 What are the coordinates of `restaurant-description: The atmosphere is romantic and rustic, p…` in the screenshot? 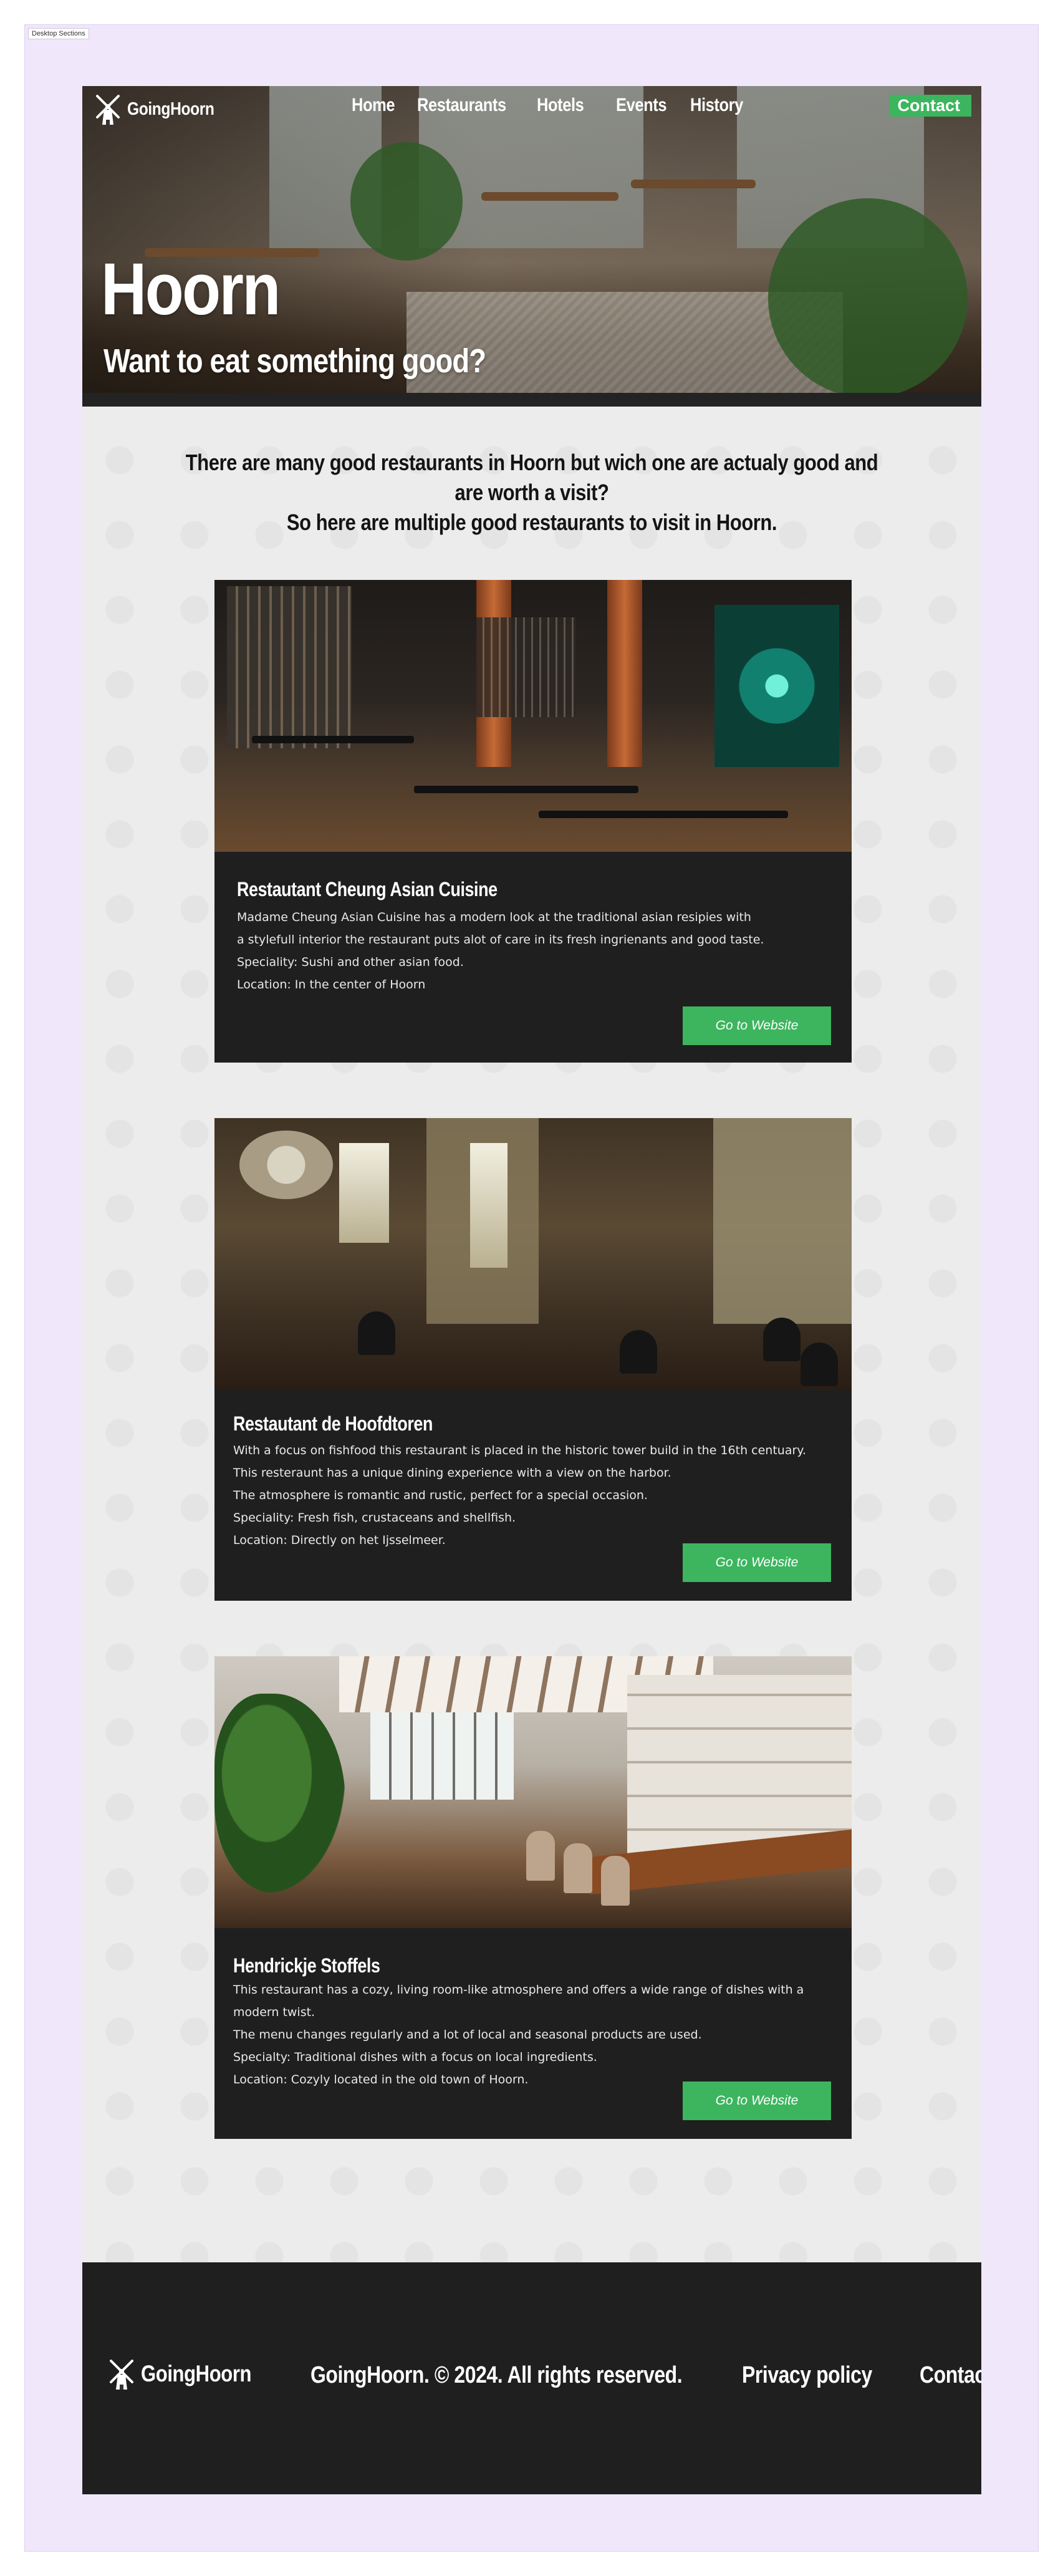 It's located at (440, 1495).